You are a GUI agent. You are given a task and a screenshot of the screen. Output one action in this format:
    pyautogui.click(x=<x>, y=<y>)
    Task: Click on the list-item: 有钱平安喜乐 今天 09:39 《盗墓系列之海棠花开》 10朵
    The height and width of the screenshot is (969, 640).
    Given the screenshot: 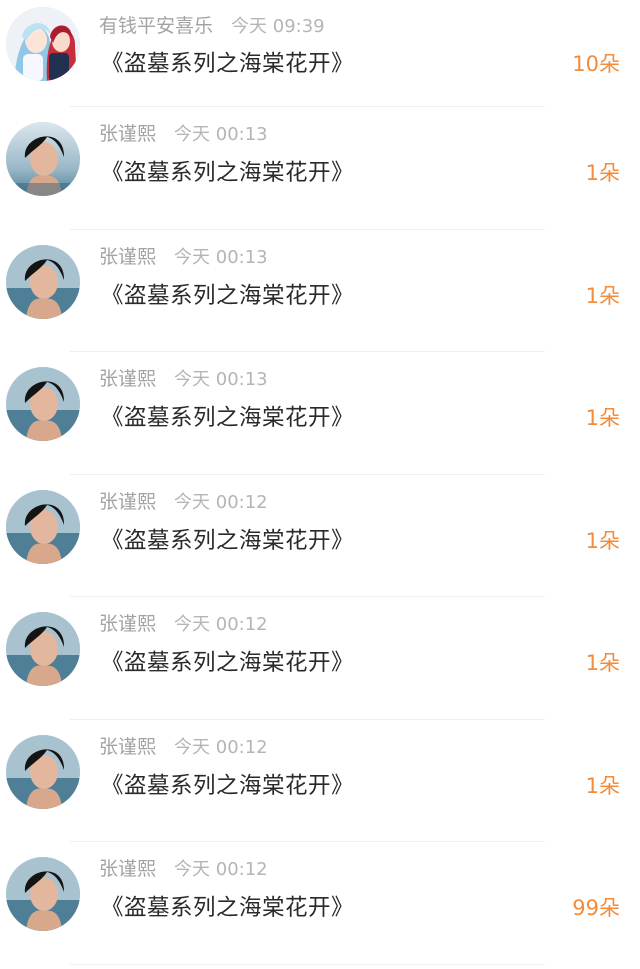 What is the action you would take?
    pyautogui.click(x=320, y=53)
    